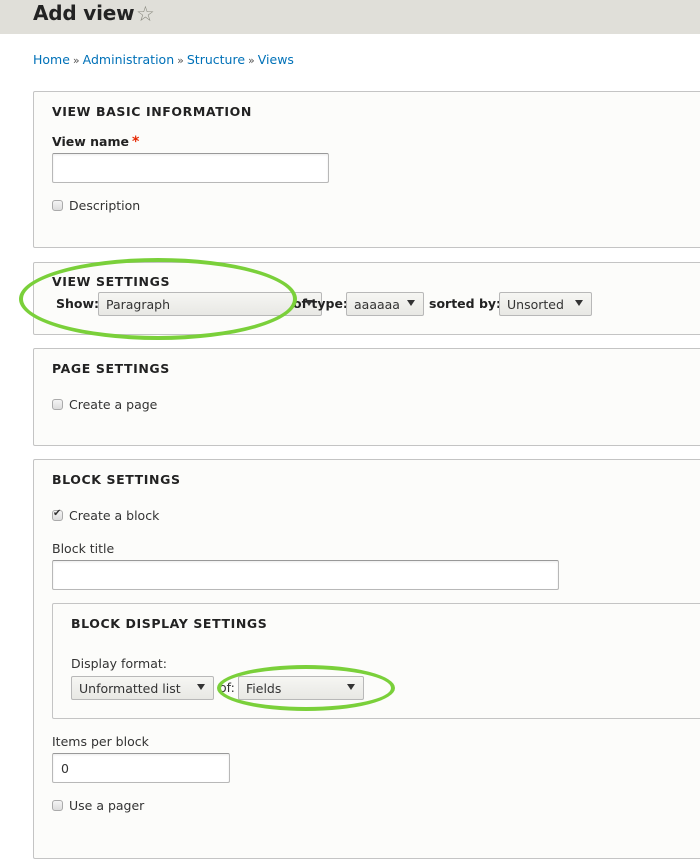  I want to click on description-label: Description, so click(105, 205).